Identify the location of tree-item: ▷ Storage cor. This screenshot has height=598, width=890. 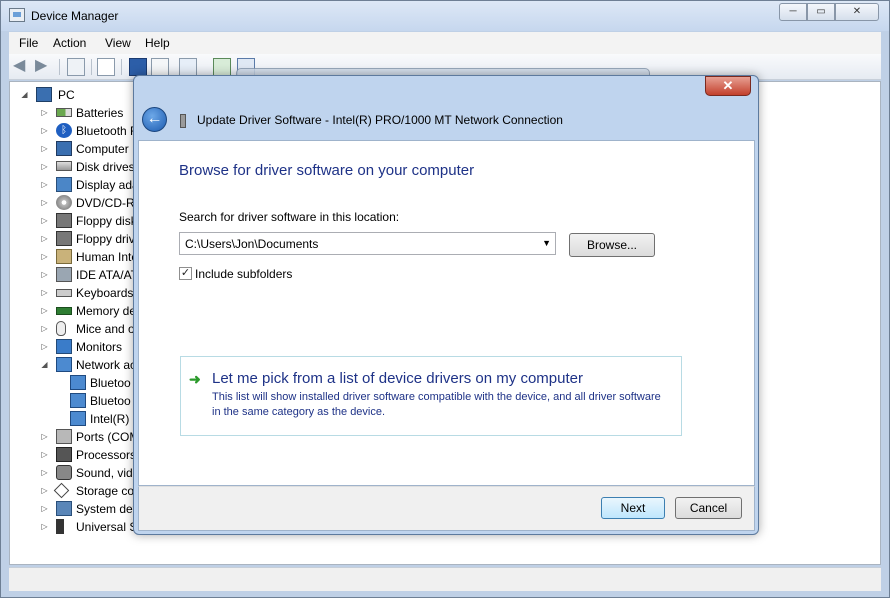
(90, 491).